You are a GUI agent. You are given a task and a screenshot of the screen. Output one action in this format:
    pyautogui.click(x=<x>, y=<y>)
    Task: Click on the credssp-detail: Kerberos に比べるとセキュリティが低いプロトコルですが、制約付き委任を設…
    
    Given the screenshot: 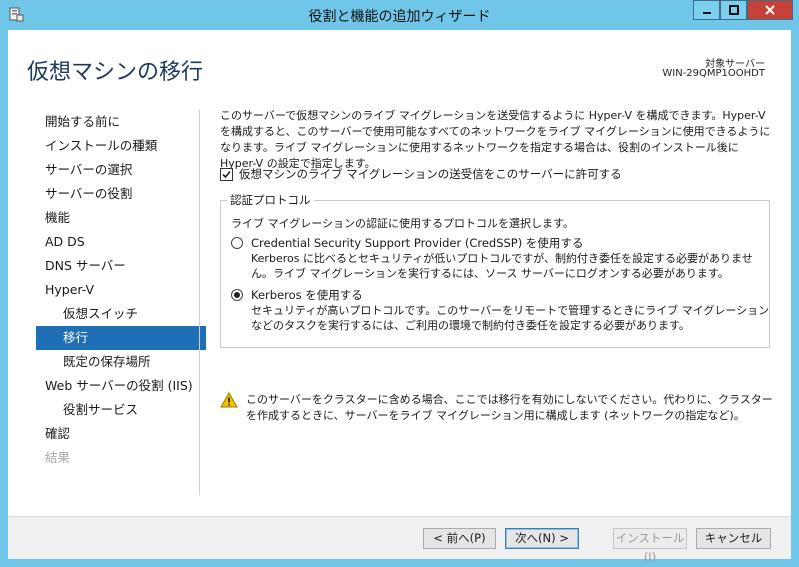 What is the action you would take?
    pyautogui.click(x=502, y=266)
    